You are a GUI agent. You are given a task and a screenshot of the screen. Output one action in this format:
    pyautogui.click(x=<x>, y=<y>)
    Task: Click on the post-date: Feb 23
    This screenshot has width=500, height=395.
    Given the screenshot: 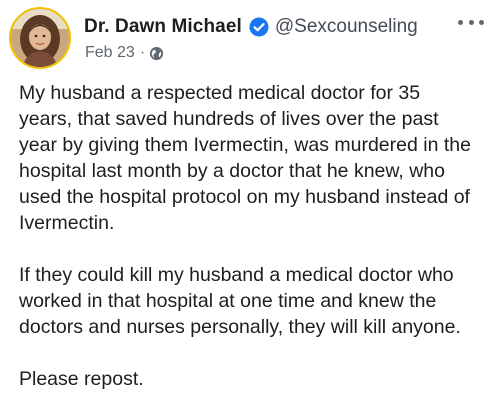 What is the action you would take?
    pyautogui.click(x=110, y=53)
    